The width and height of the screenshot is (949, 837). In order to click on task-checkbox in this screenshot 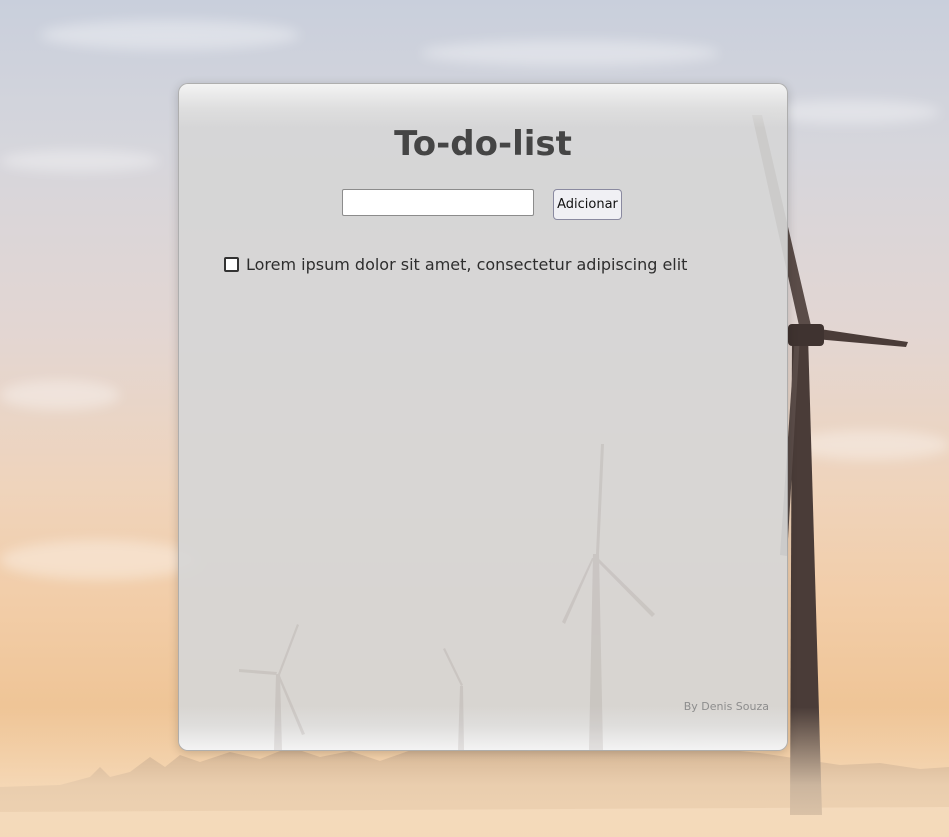, I will do `click(231, 264)`.